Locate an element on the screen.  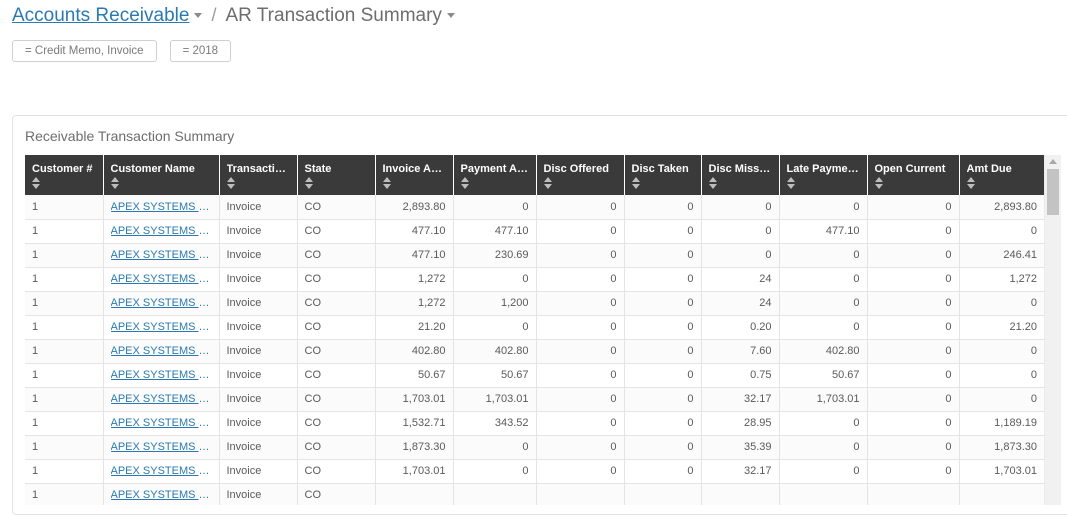
filter-chip-year: = 2018 is located at coordinates (200, 51).